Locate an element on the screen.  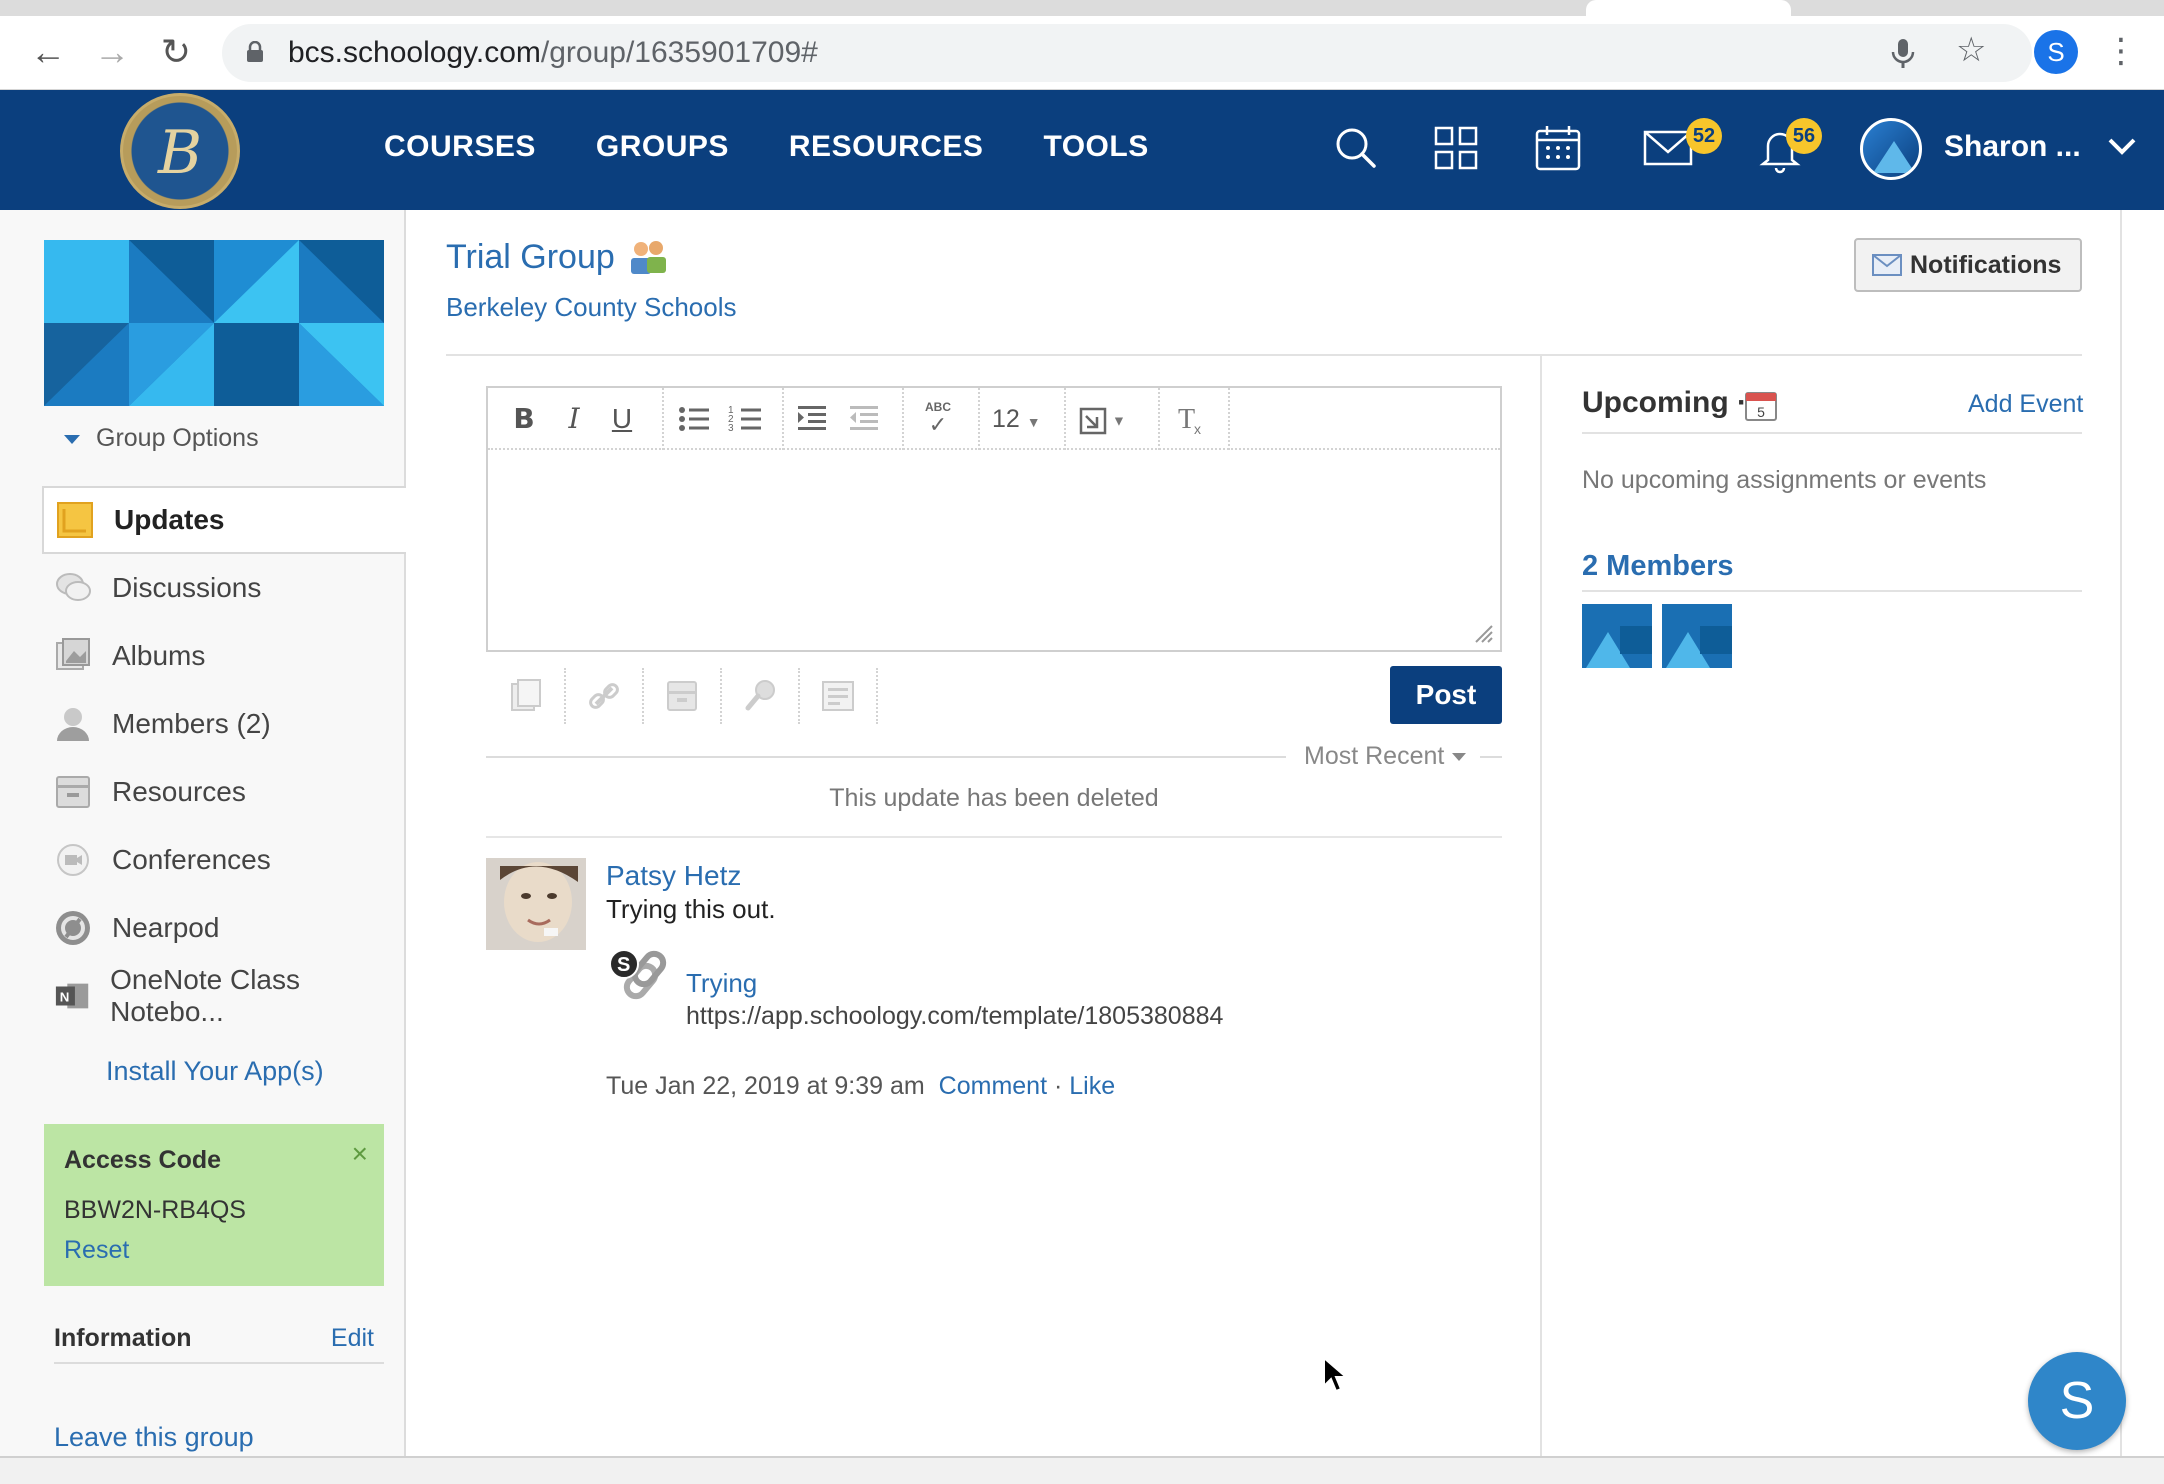
url-text: bcs.schoology.com/group/1635901709# is located at coordinates (553, 53).